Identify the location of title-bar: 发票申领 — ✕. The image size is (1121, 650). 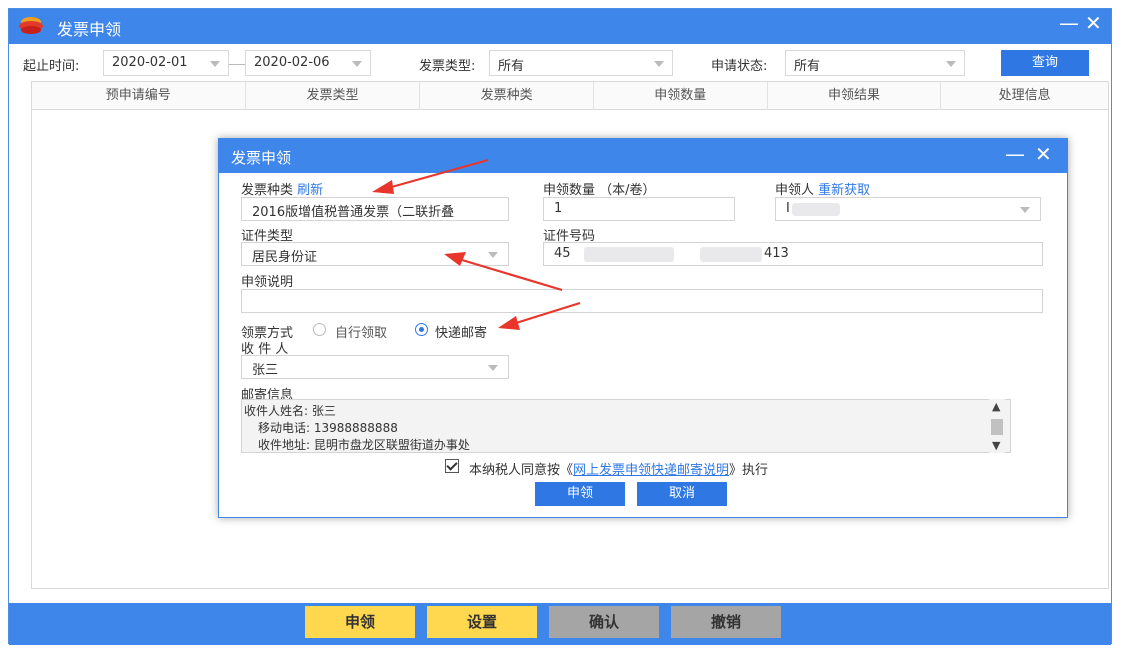
(560, 26).